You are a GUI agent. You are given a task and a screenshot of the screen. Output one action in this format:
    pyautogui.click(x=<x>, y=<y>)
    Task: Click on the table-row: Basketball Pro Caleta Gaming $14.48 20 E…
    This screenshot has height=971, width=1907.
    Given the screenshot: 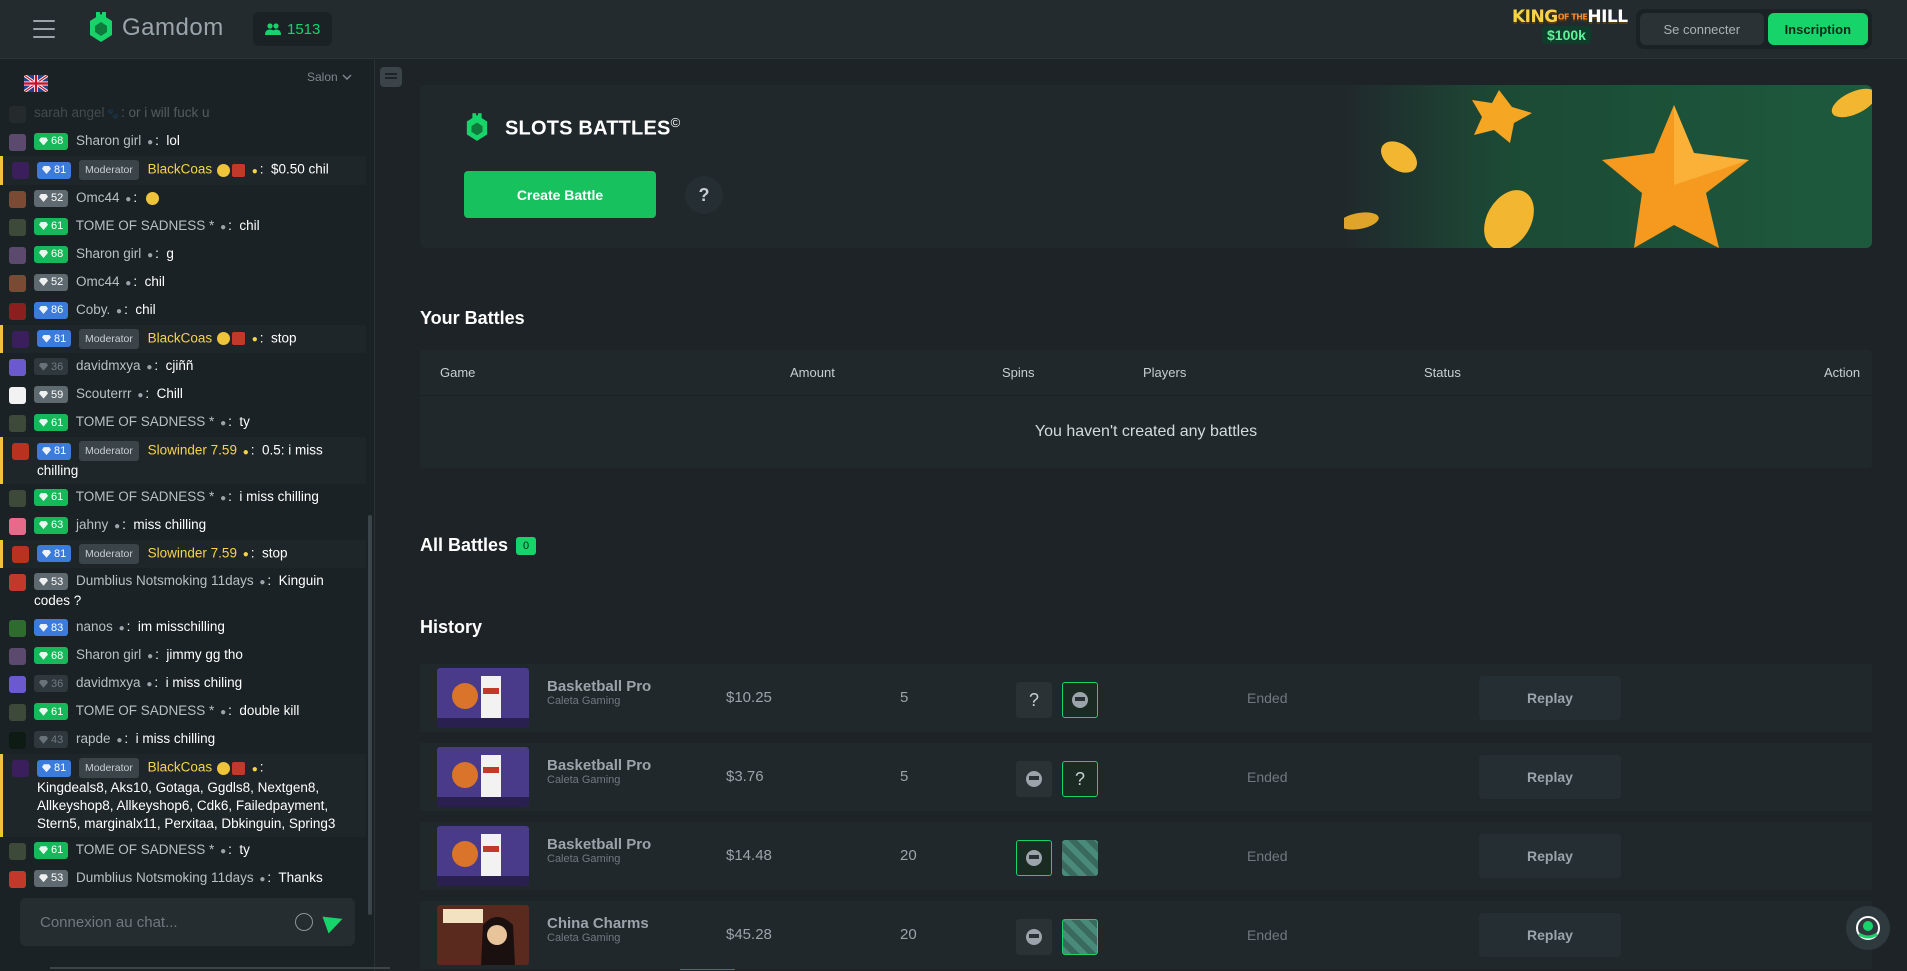 What is the action you would take?
    pyautogui.click(x=1146, y=856)
    